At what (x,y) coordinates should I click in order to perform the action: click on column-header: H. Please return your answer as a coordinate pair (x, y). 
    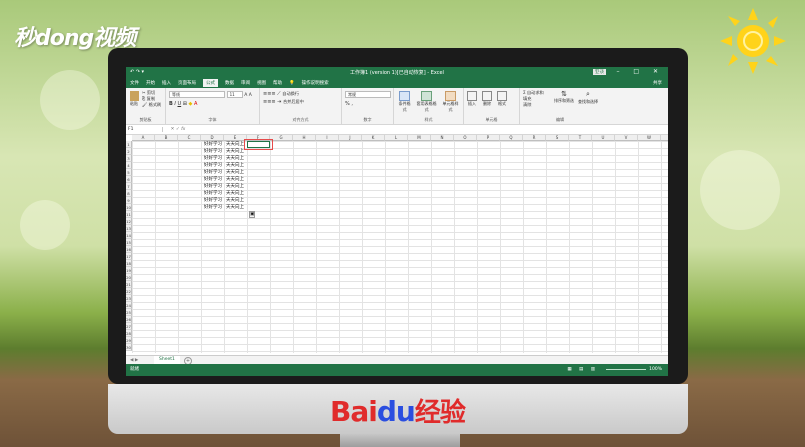
    Looking at the image, I should click on (304, 138).